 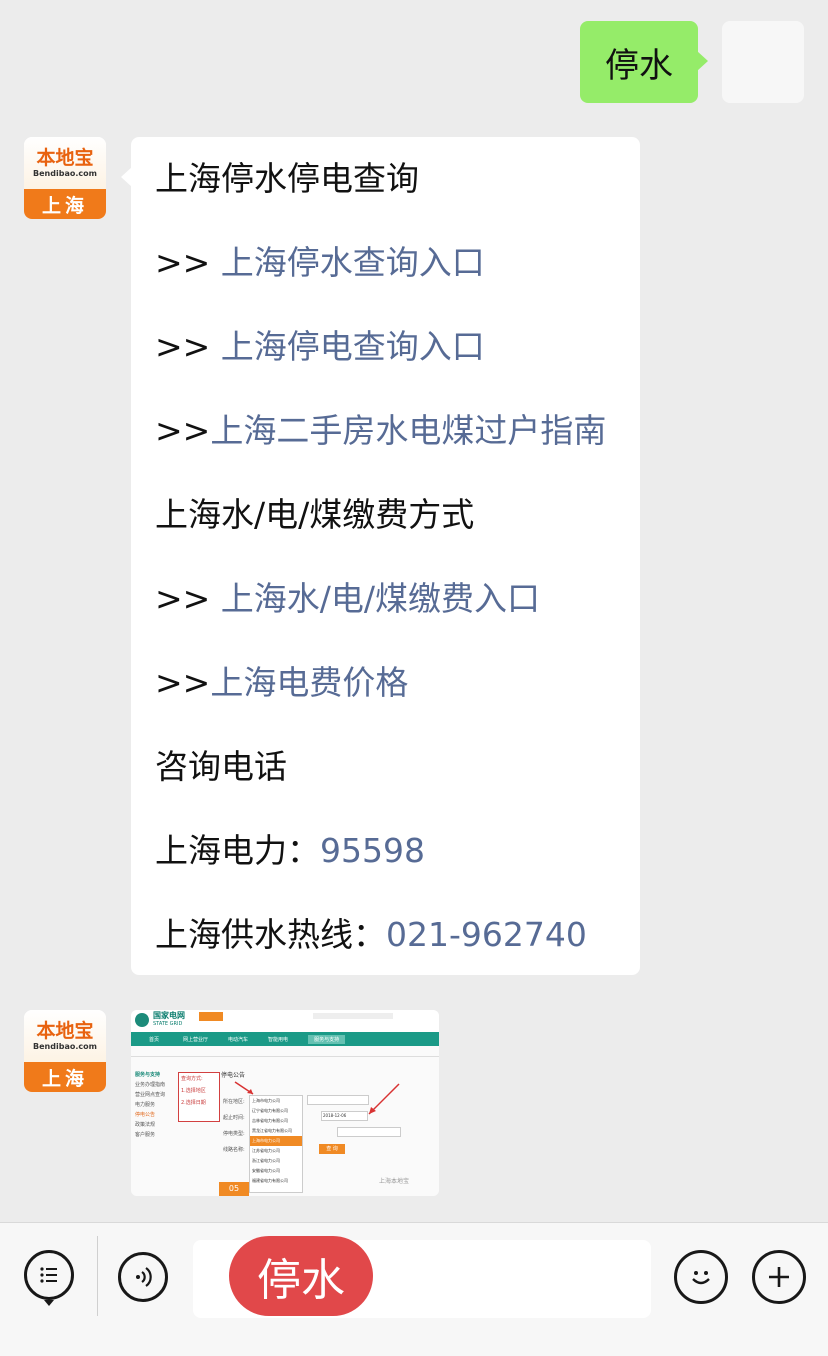 I want to click on dropdown-option: 安徽省电力公司, so click(x=266, y=1170).